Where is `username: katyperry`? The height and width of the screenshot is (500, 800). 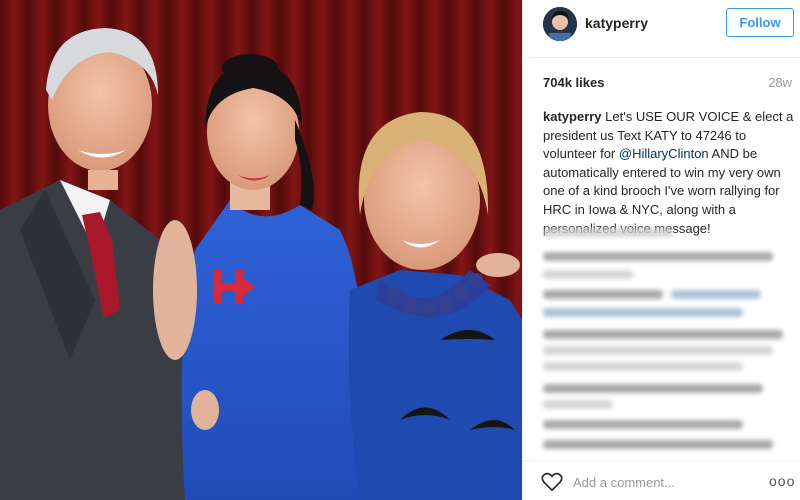 username: katyperry is located at coordinates (616, 23).